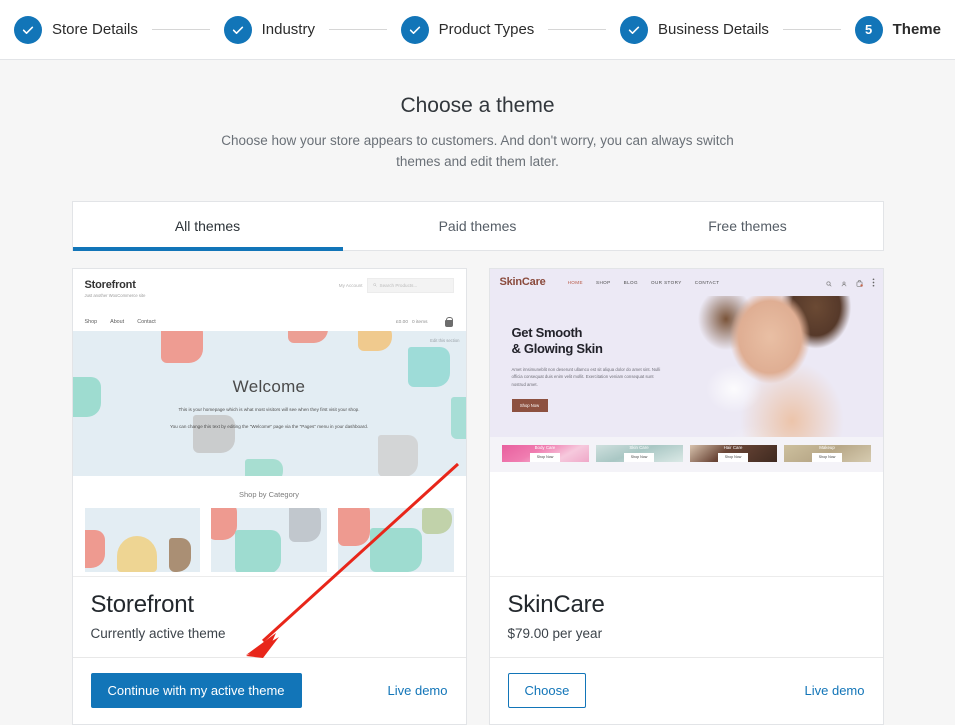 The height and width of the screenshot is (725, 955). Describe the element at coordinates (916, 29) in the screenshot. I see `step-label: Theme` at that location.